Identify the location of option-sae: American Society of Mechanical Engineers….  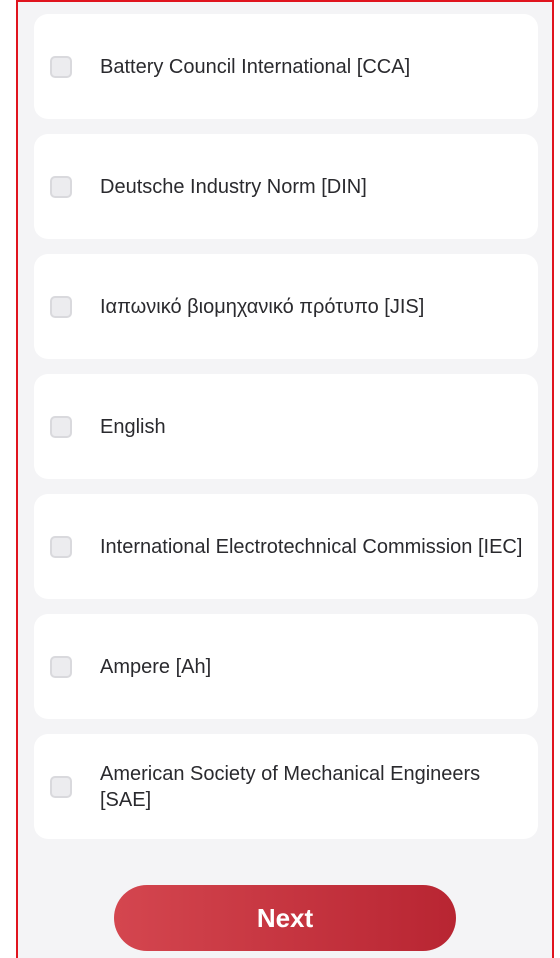
(286, 786).